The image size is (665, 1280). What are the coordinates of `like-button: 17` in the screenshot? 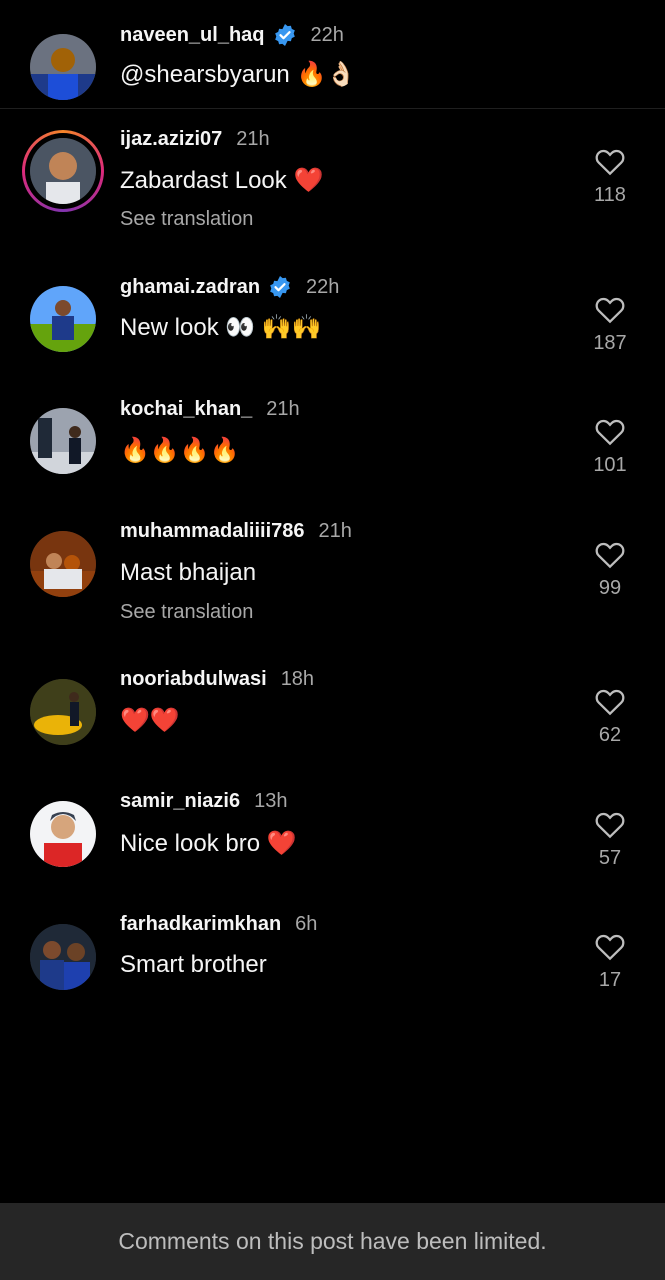 It's located at (610, 961).